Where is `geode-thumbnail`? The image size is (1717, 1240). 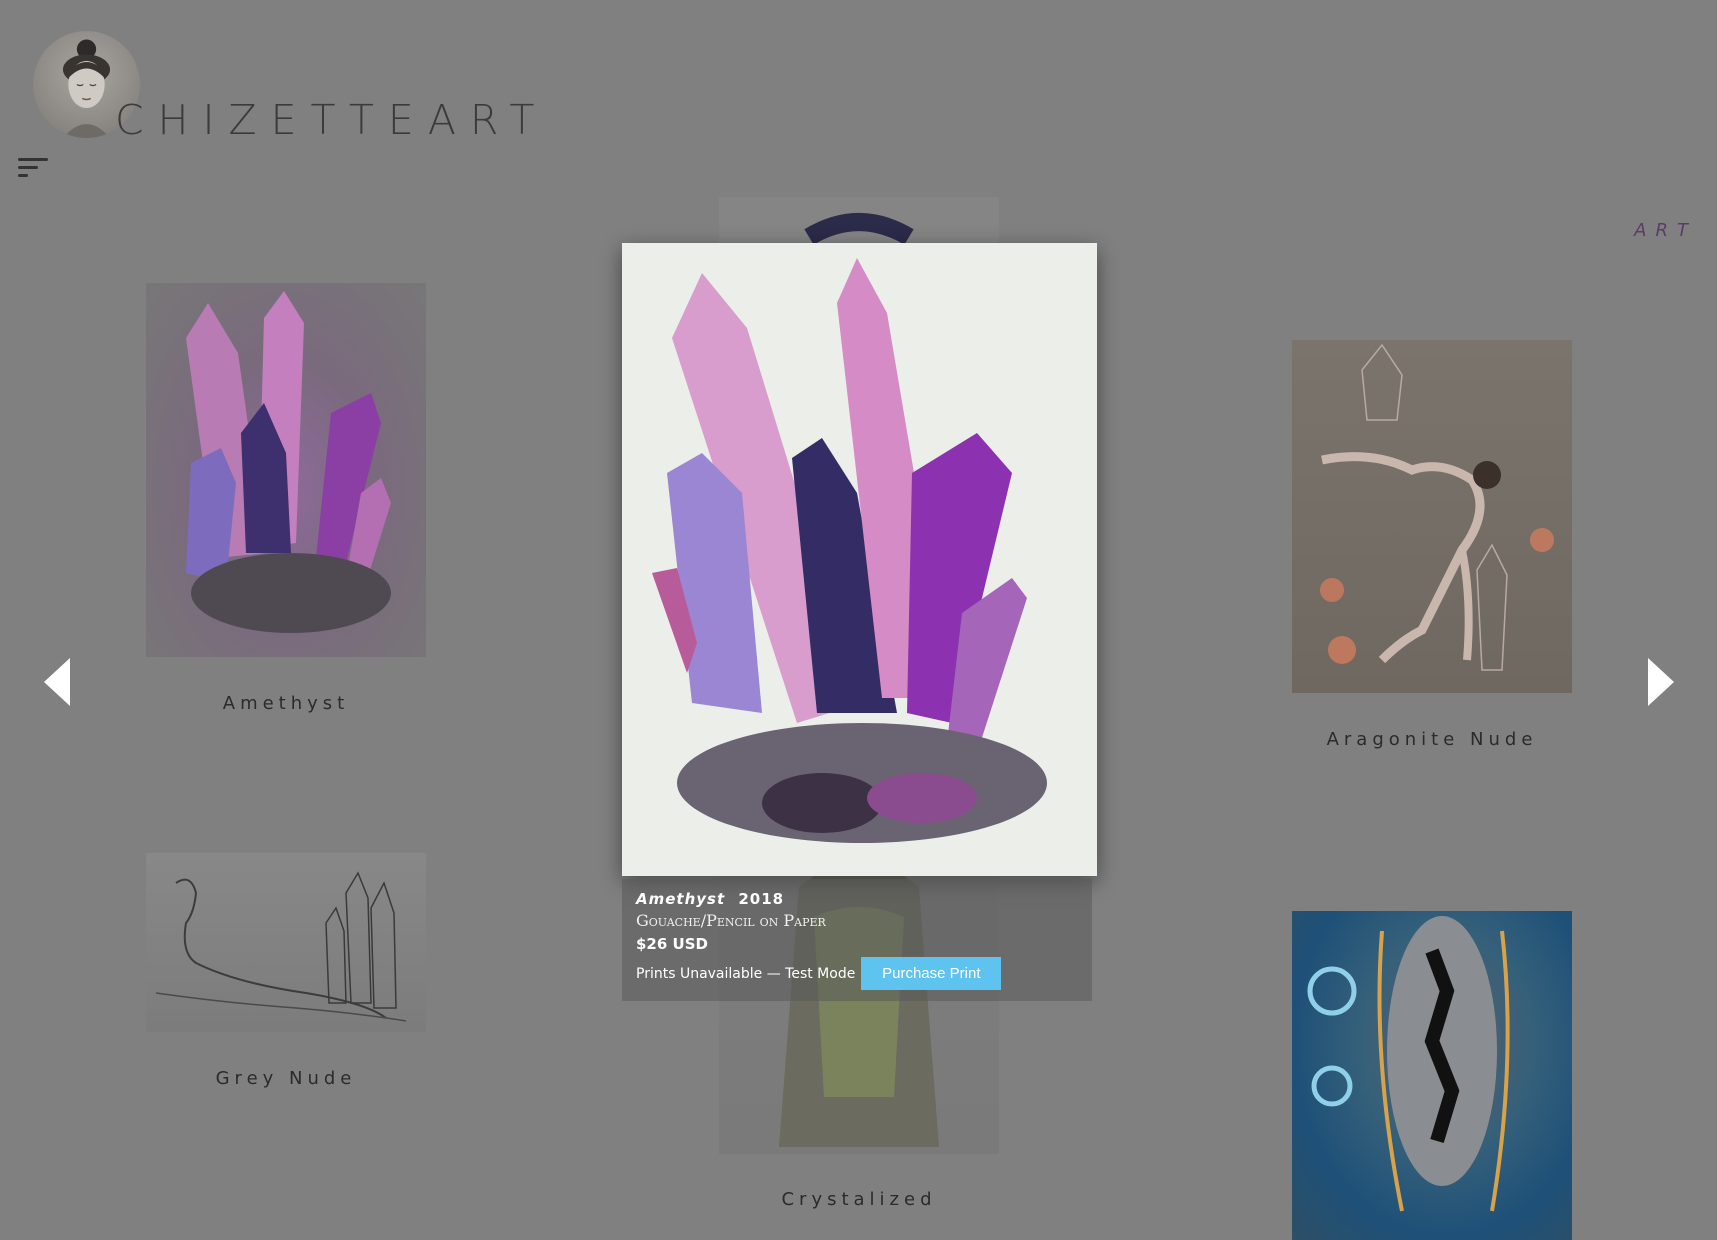
geode-thumbnail is located at coordinates (1432, 1075).